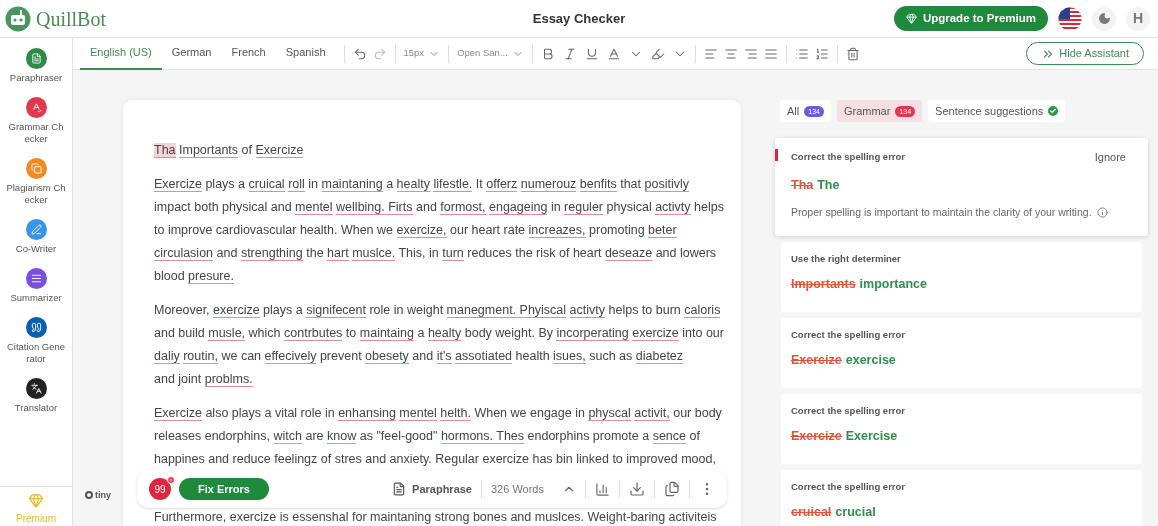 The height and width of the screenshot is (526, 1158). I want to click on misspelled-word: presure., so click(211, 276).